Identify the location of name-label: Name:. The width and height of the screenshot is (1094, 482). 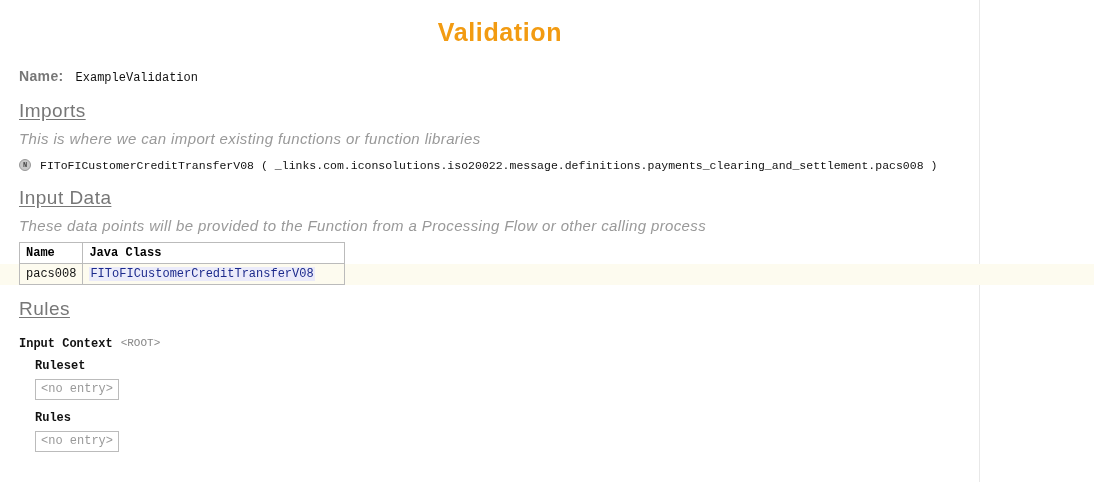
(41, 76).